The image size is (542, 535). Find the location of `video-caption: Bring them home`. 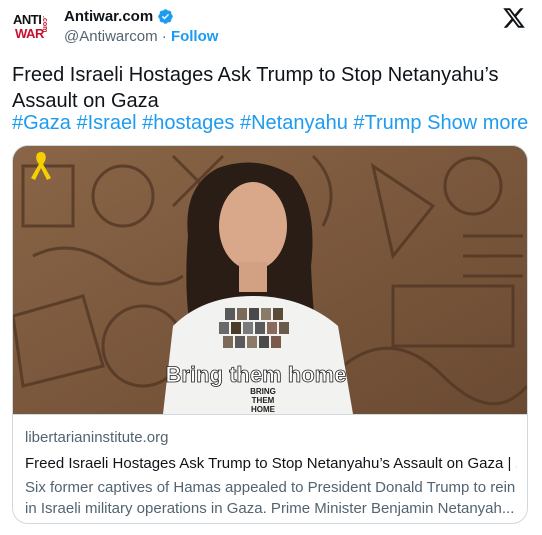

video-caption: Bring them home is located at coordinates (256, 374).